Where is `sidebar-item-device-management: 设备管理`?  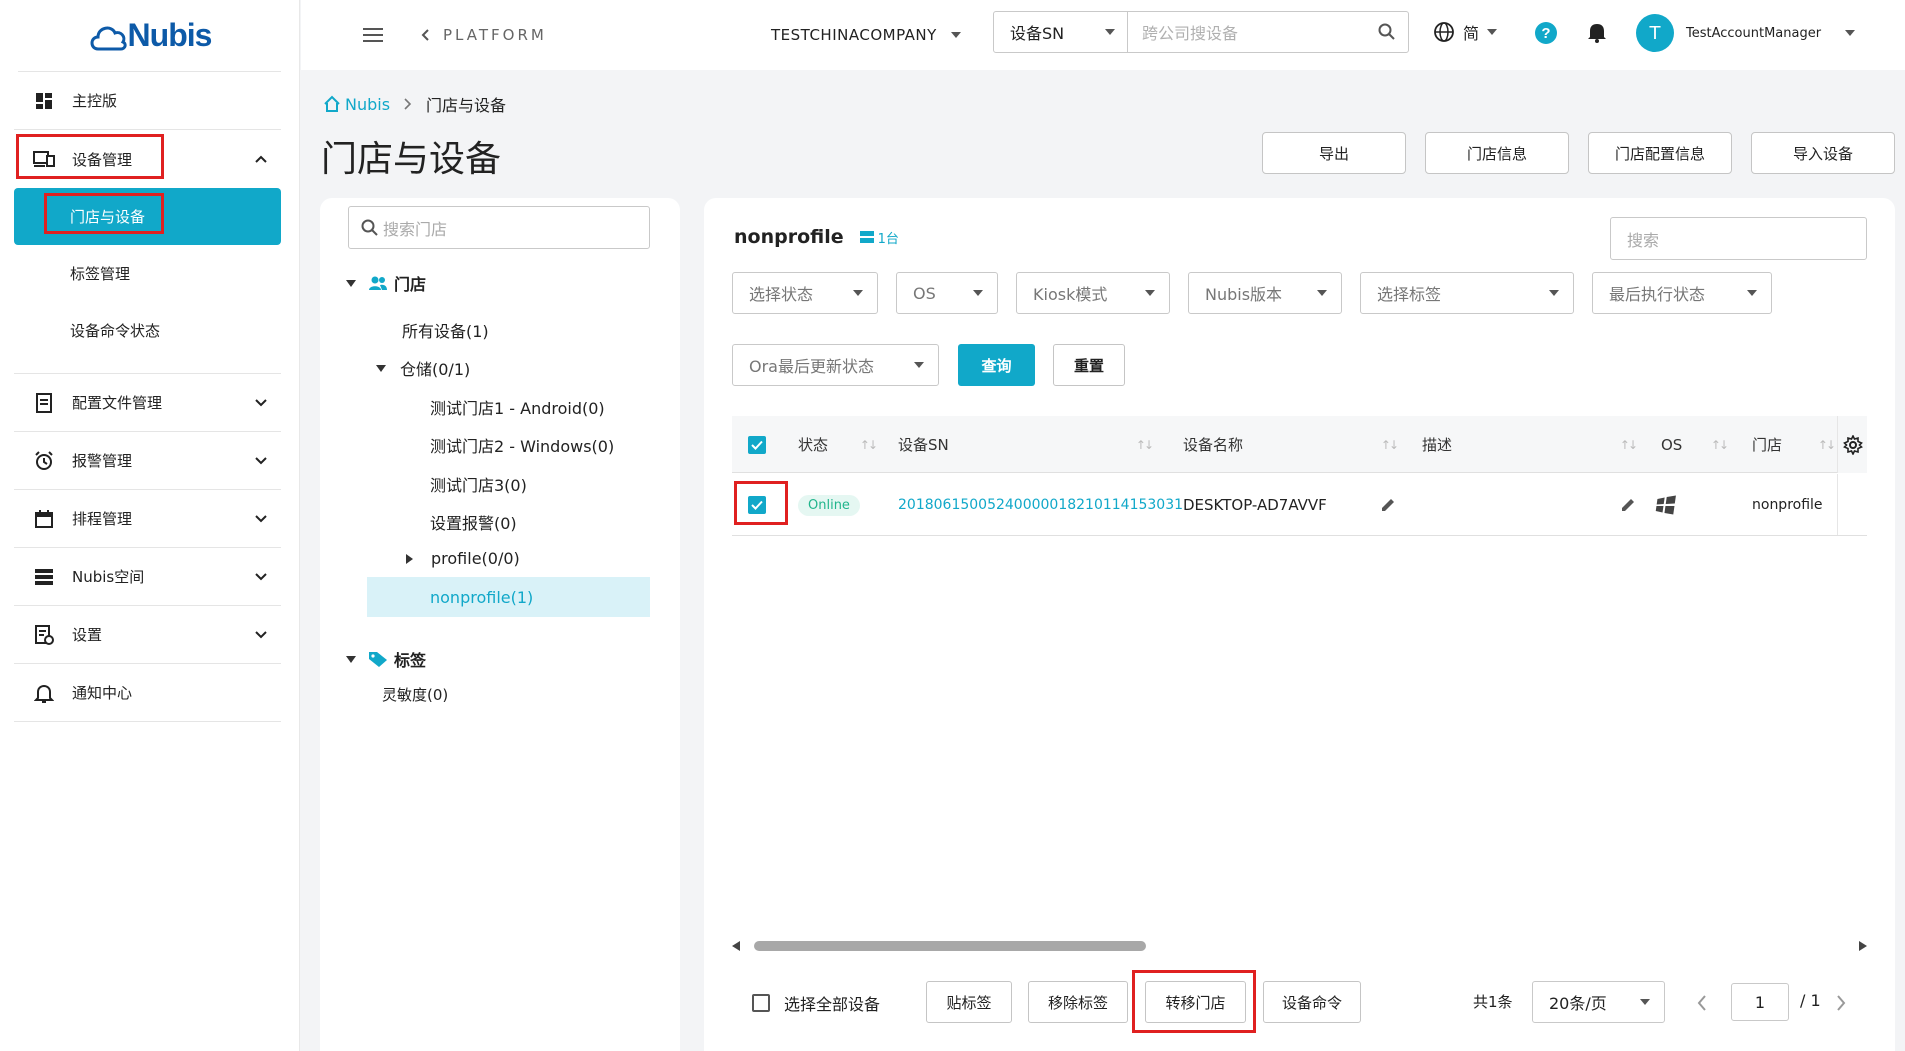 sidebar-item-device-management: 设备管理 is located at coordinates (147, 159).